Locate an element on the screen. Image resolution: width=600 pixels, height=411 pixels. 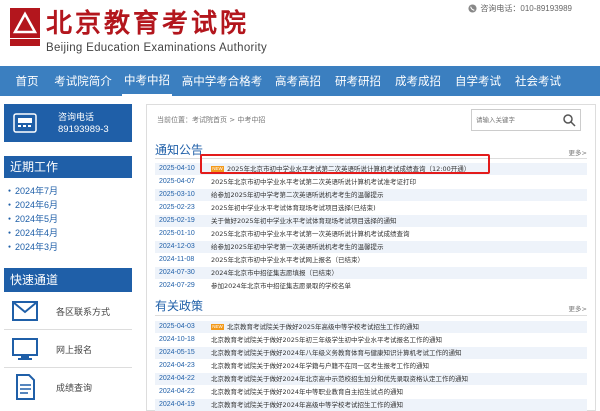
row-date: 2024-12-03 is located at coordinates (177, 246).